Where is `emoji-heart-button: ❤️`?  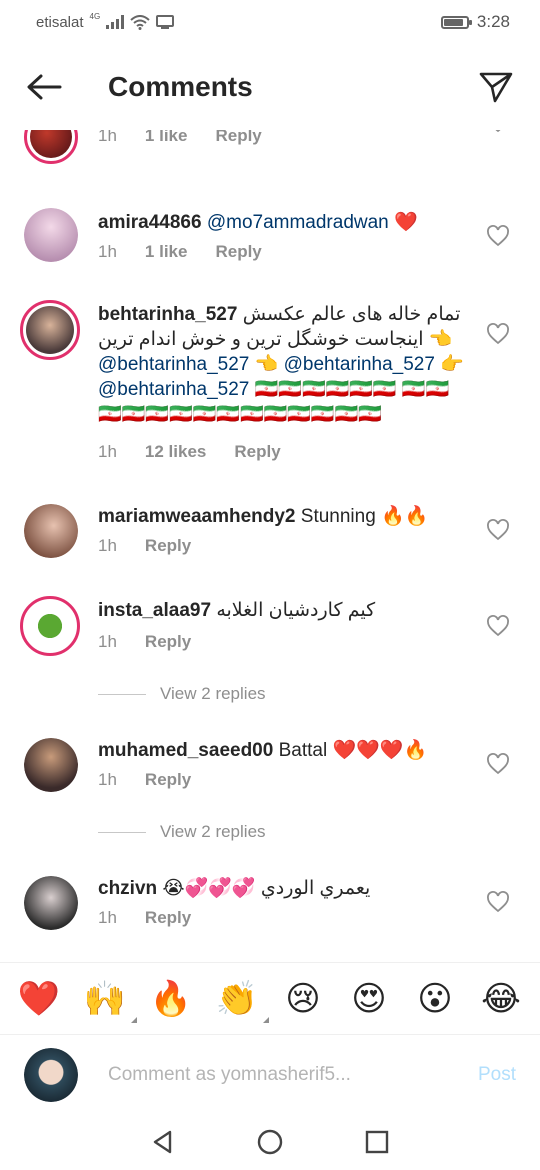
emoji-heart-button: ❤️ is located at coordinates (39, 999).